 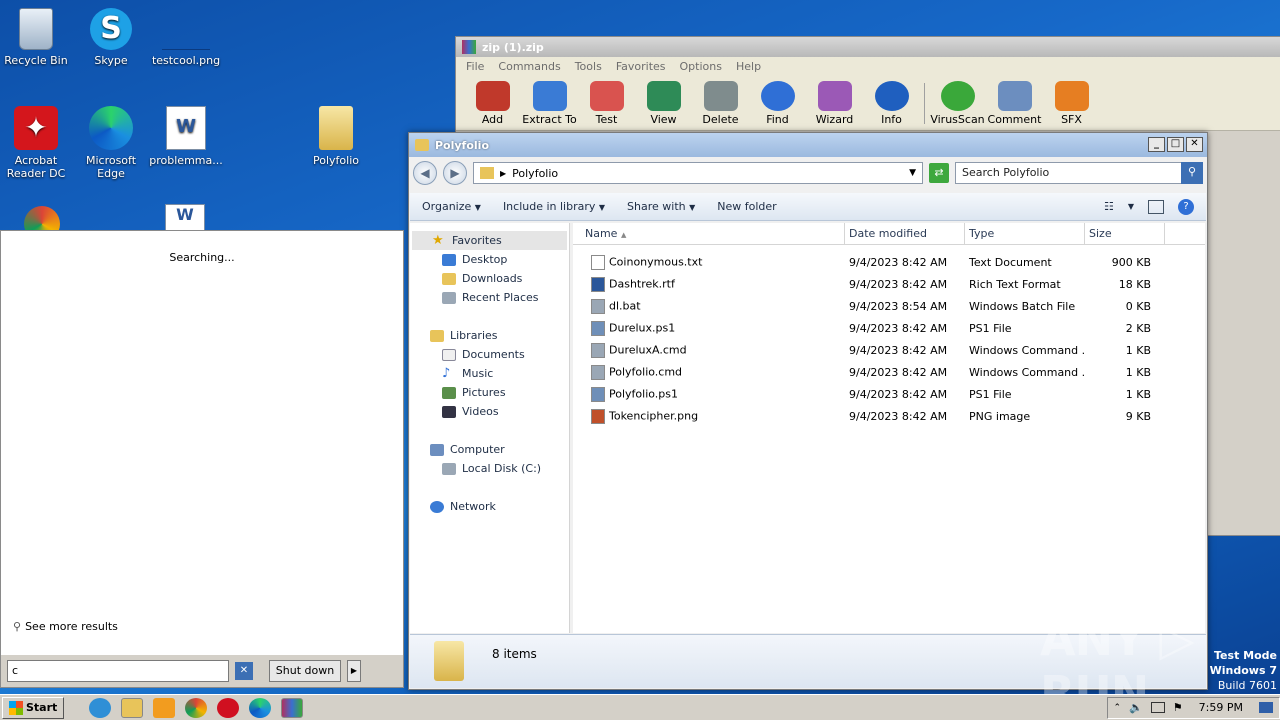 What do you see at coordinates (1186, 206) in the screenshot?
I see `help-icon: ?` at bounding box center [1186, 206].